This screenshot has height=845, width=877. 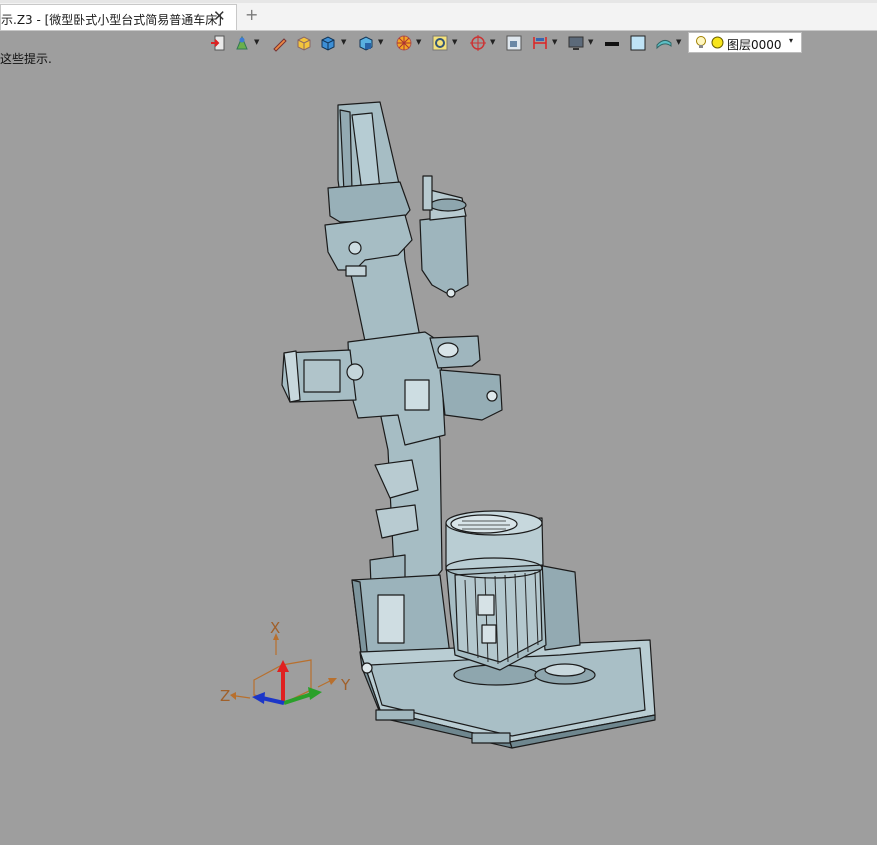 What do you see at coordinates (478, 43) in the screenshot?
I see `target-icon` at bounding box center [478, 43].